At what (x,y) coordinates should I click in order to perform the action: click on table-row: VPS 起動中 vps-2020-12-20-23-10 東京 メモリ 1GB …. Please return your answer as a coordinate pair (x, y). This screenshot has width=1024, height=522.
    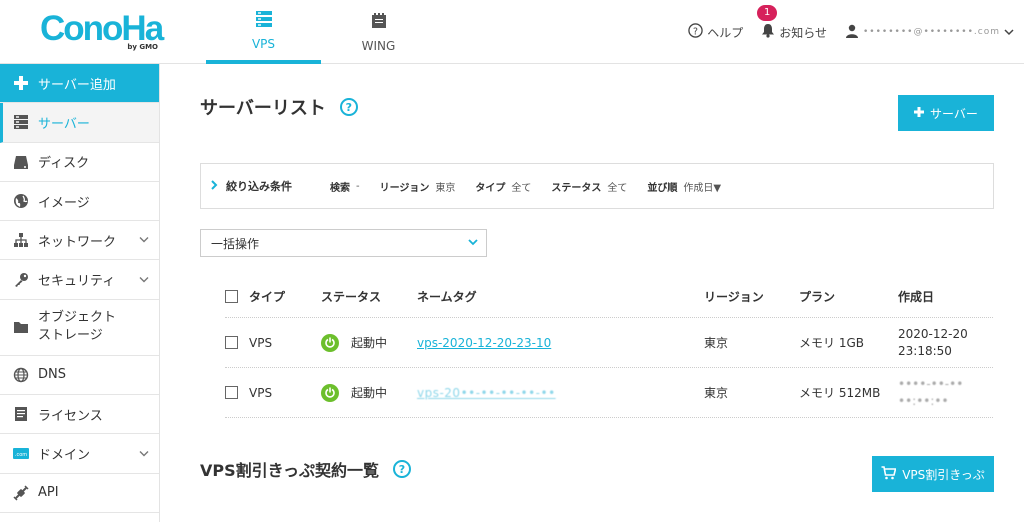
    Looking at the image, I should click on (609, 343).